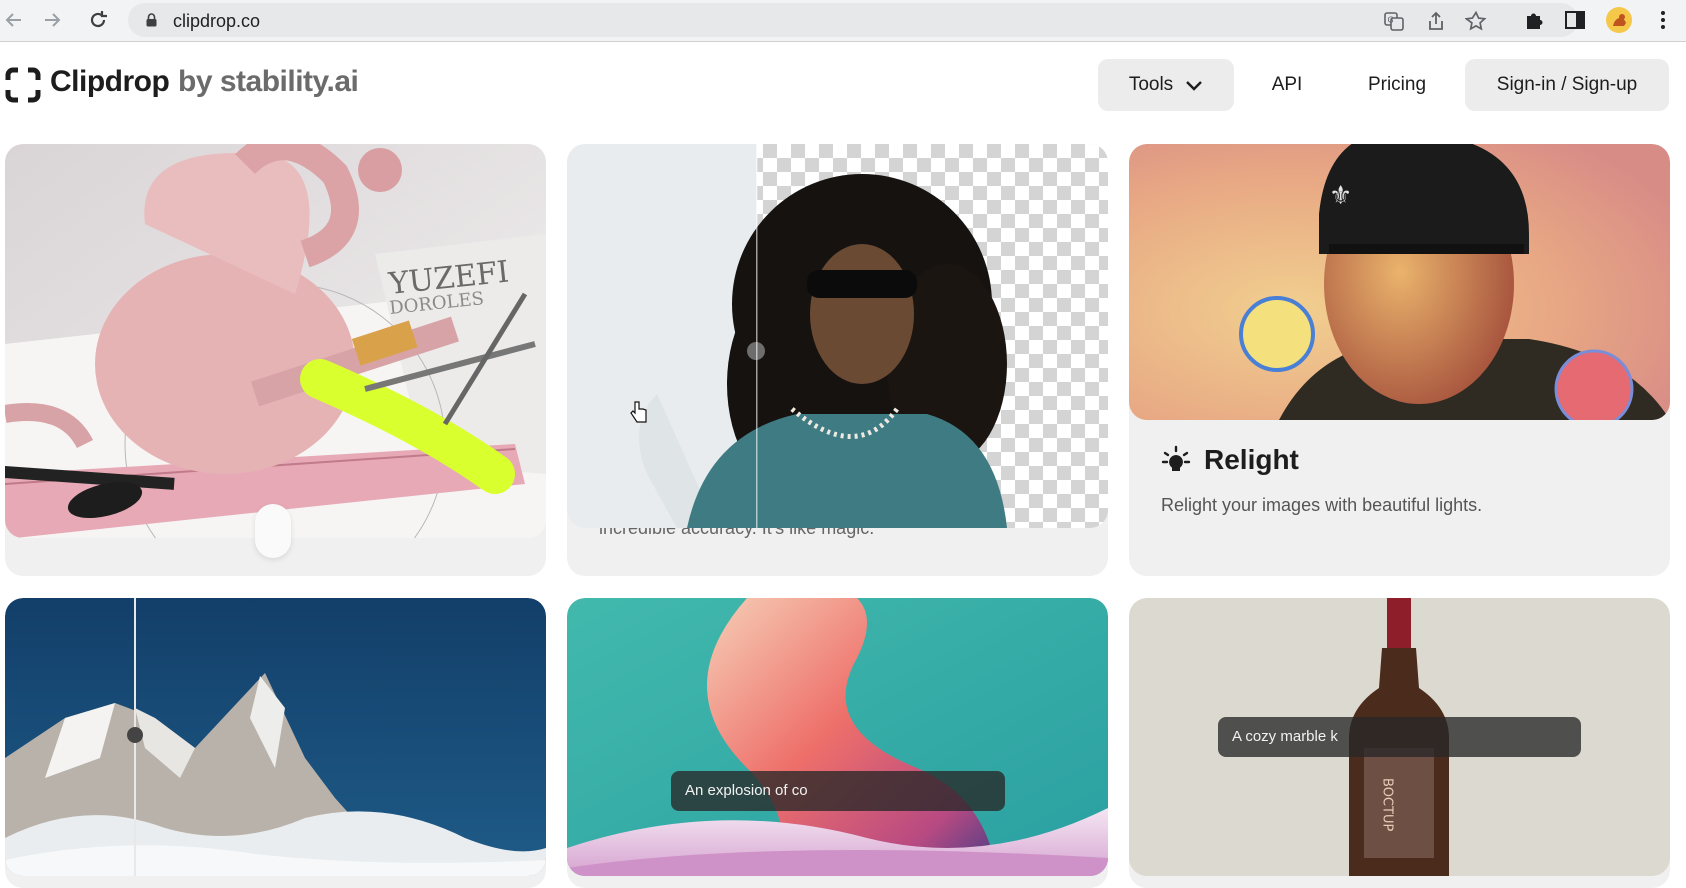 This screenshot has width=1686, height=888. Describe the element at coordinates (837, 737) in the screenshot. I see `abstract-gradient-demo-image` at that location.